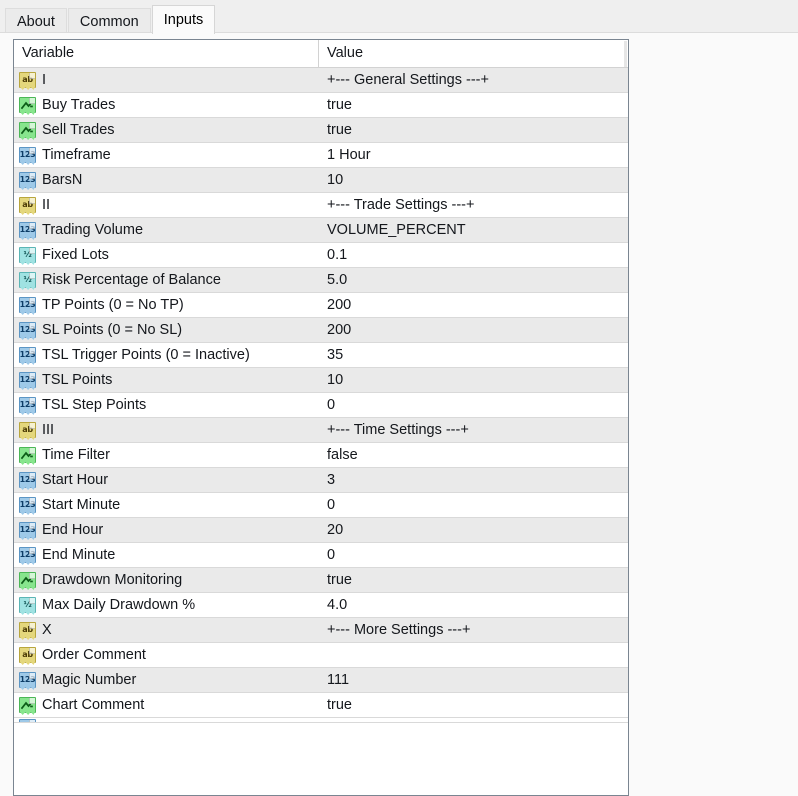 This screenshot has height=796, width=798. I want to click on cell-variable: 123 SL Points (0 = No SL), so click(166, 330).